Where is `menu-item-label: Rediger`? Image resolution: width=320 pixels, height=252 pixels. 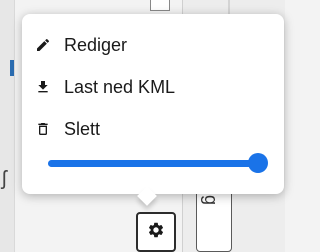
menu-item-label: Rediger is located at coordinates (96, 44).